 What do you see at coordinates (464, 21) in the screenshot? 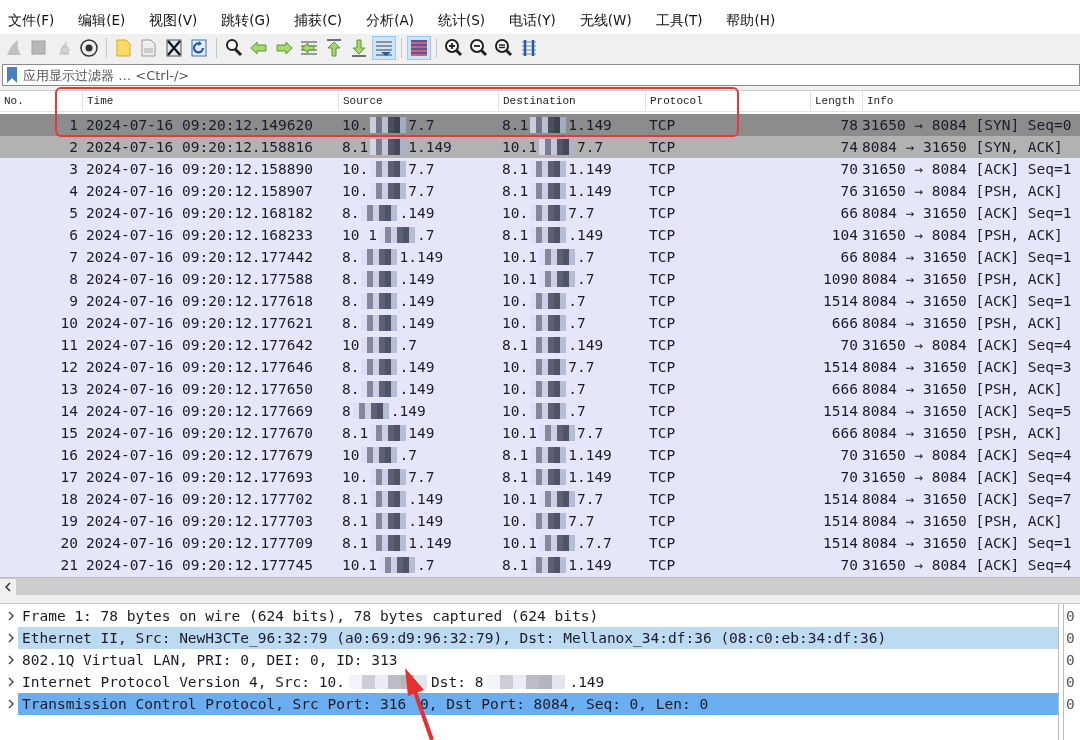
I see `menu-item: 统计(S)` at bounding box center [464, 21].